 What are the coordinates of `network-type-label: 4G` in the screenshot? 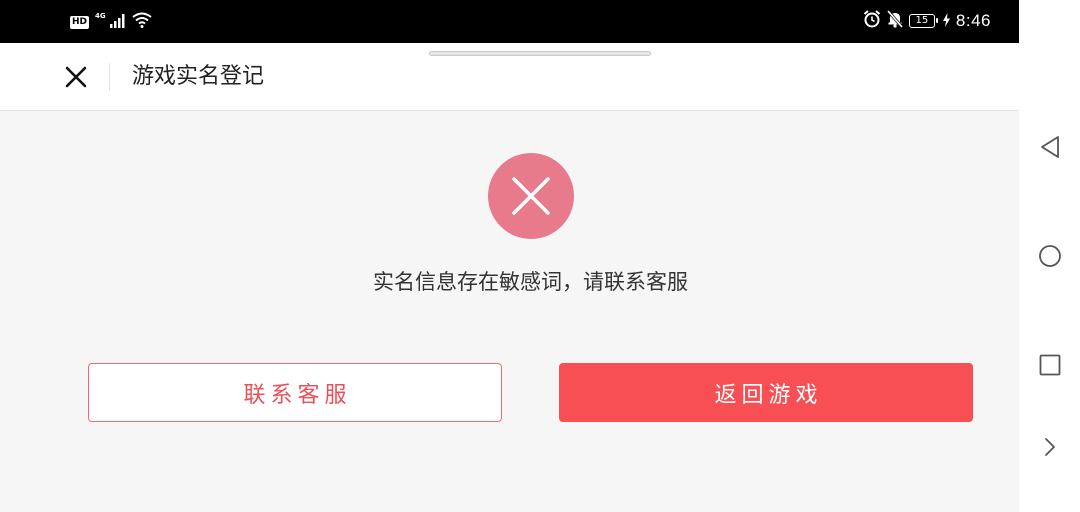 It's located at (100, 16).